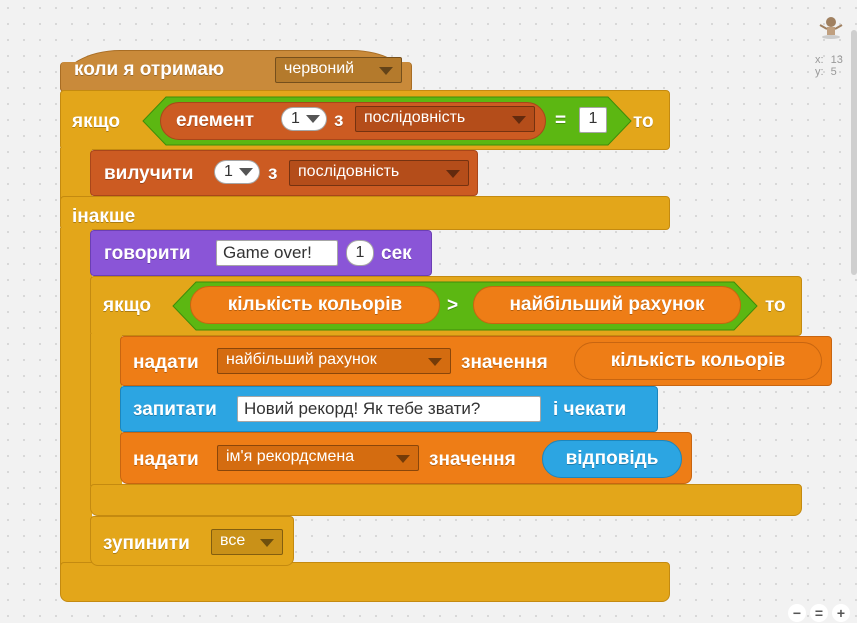  What do you see at coordinates (301, 359) in the screenshot?
I see `set-variable-value: найбільший рахунок` at bounding box center [301, 359].